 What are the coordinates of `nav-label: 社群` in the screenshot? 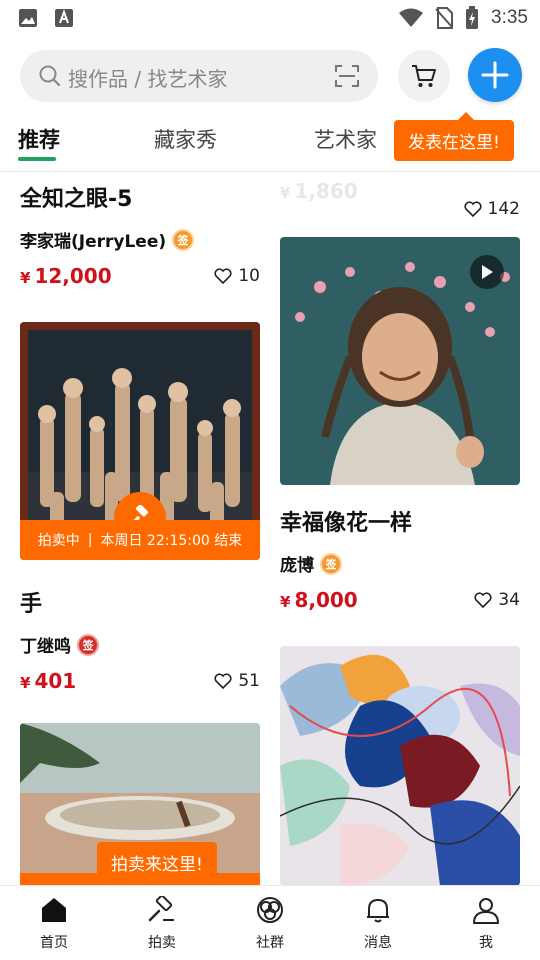 It's located at (270, 943).